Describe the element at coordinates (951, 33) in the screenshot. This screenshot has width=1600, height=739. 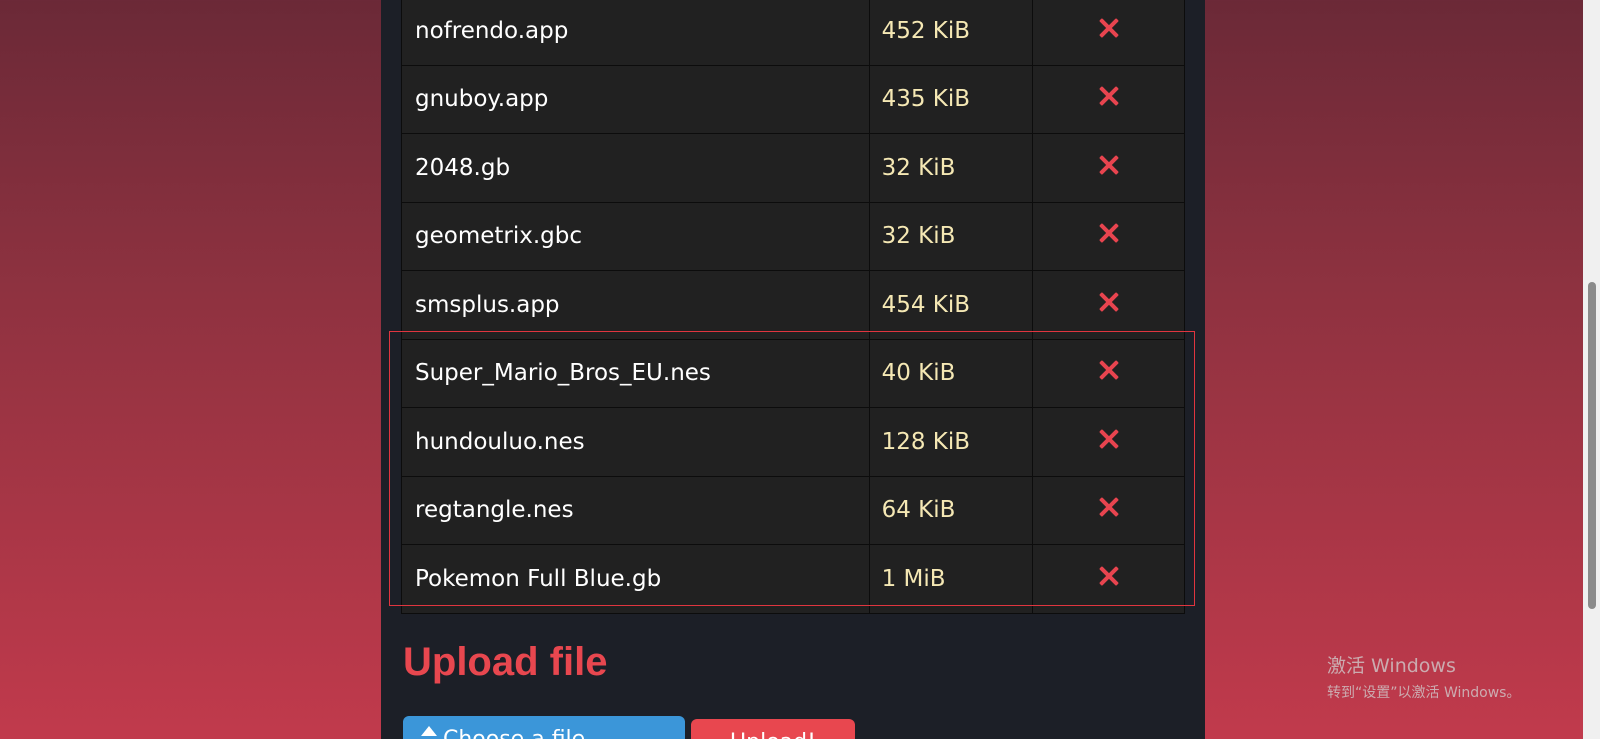
I see `file-size: 452 KiB` at that location.